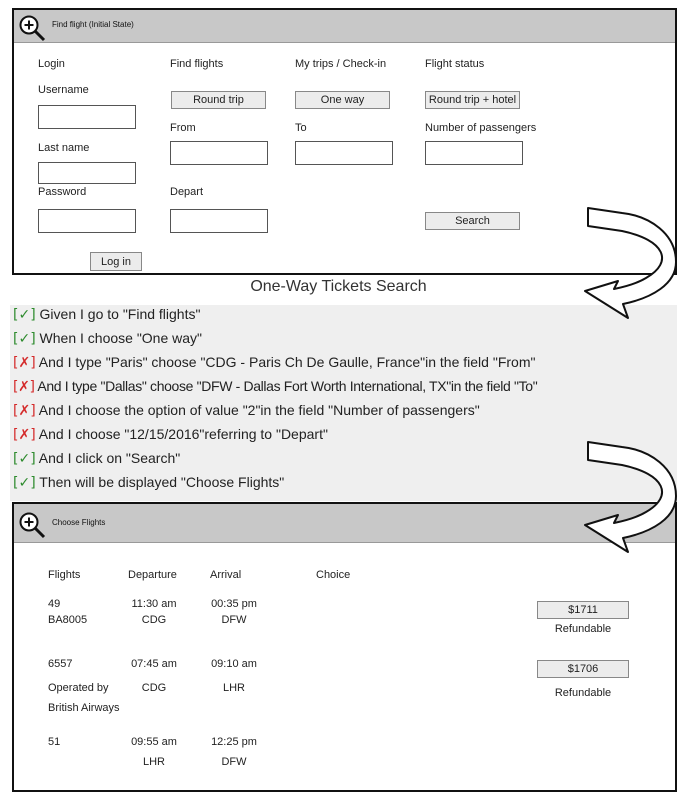 This screenshot has height=792, width=677. Describe the element at coordinates (474, 153) in the screenshot. I see `passengers-field` at that location.